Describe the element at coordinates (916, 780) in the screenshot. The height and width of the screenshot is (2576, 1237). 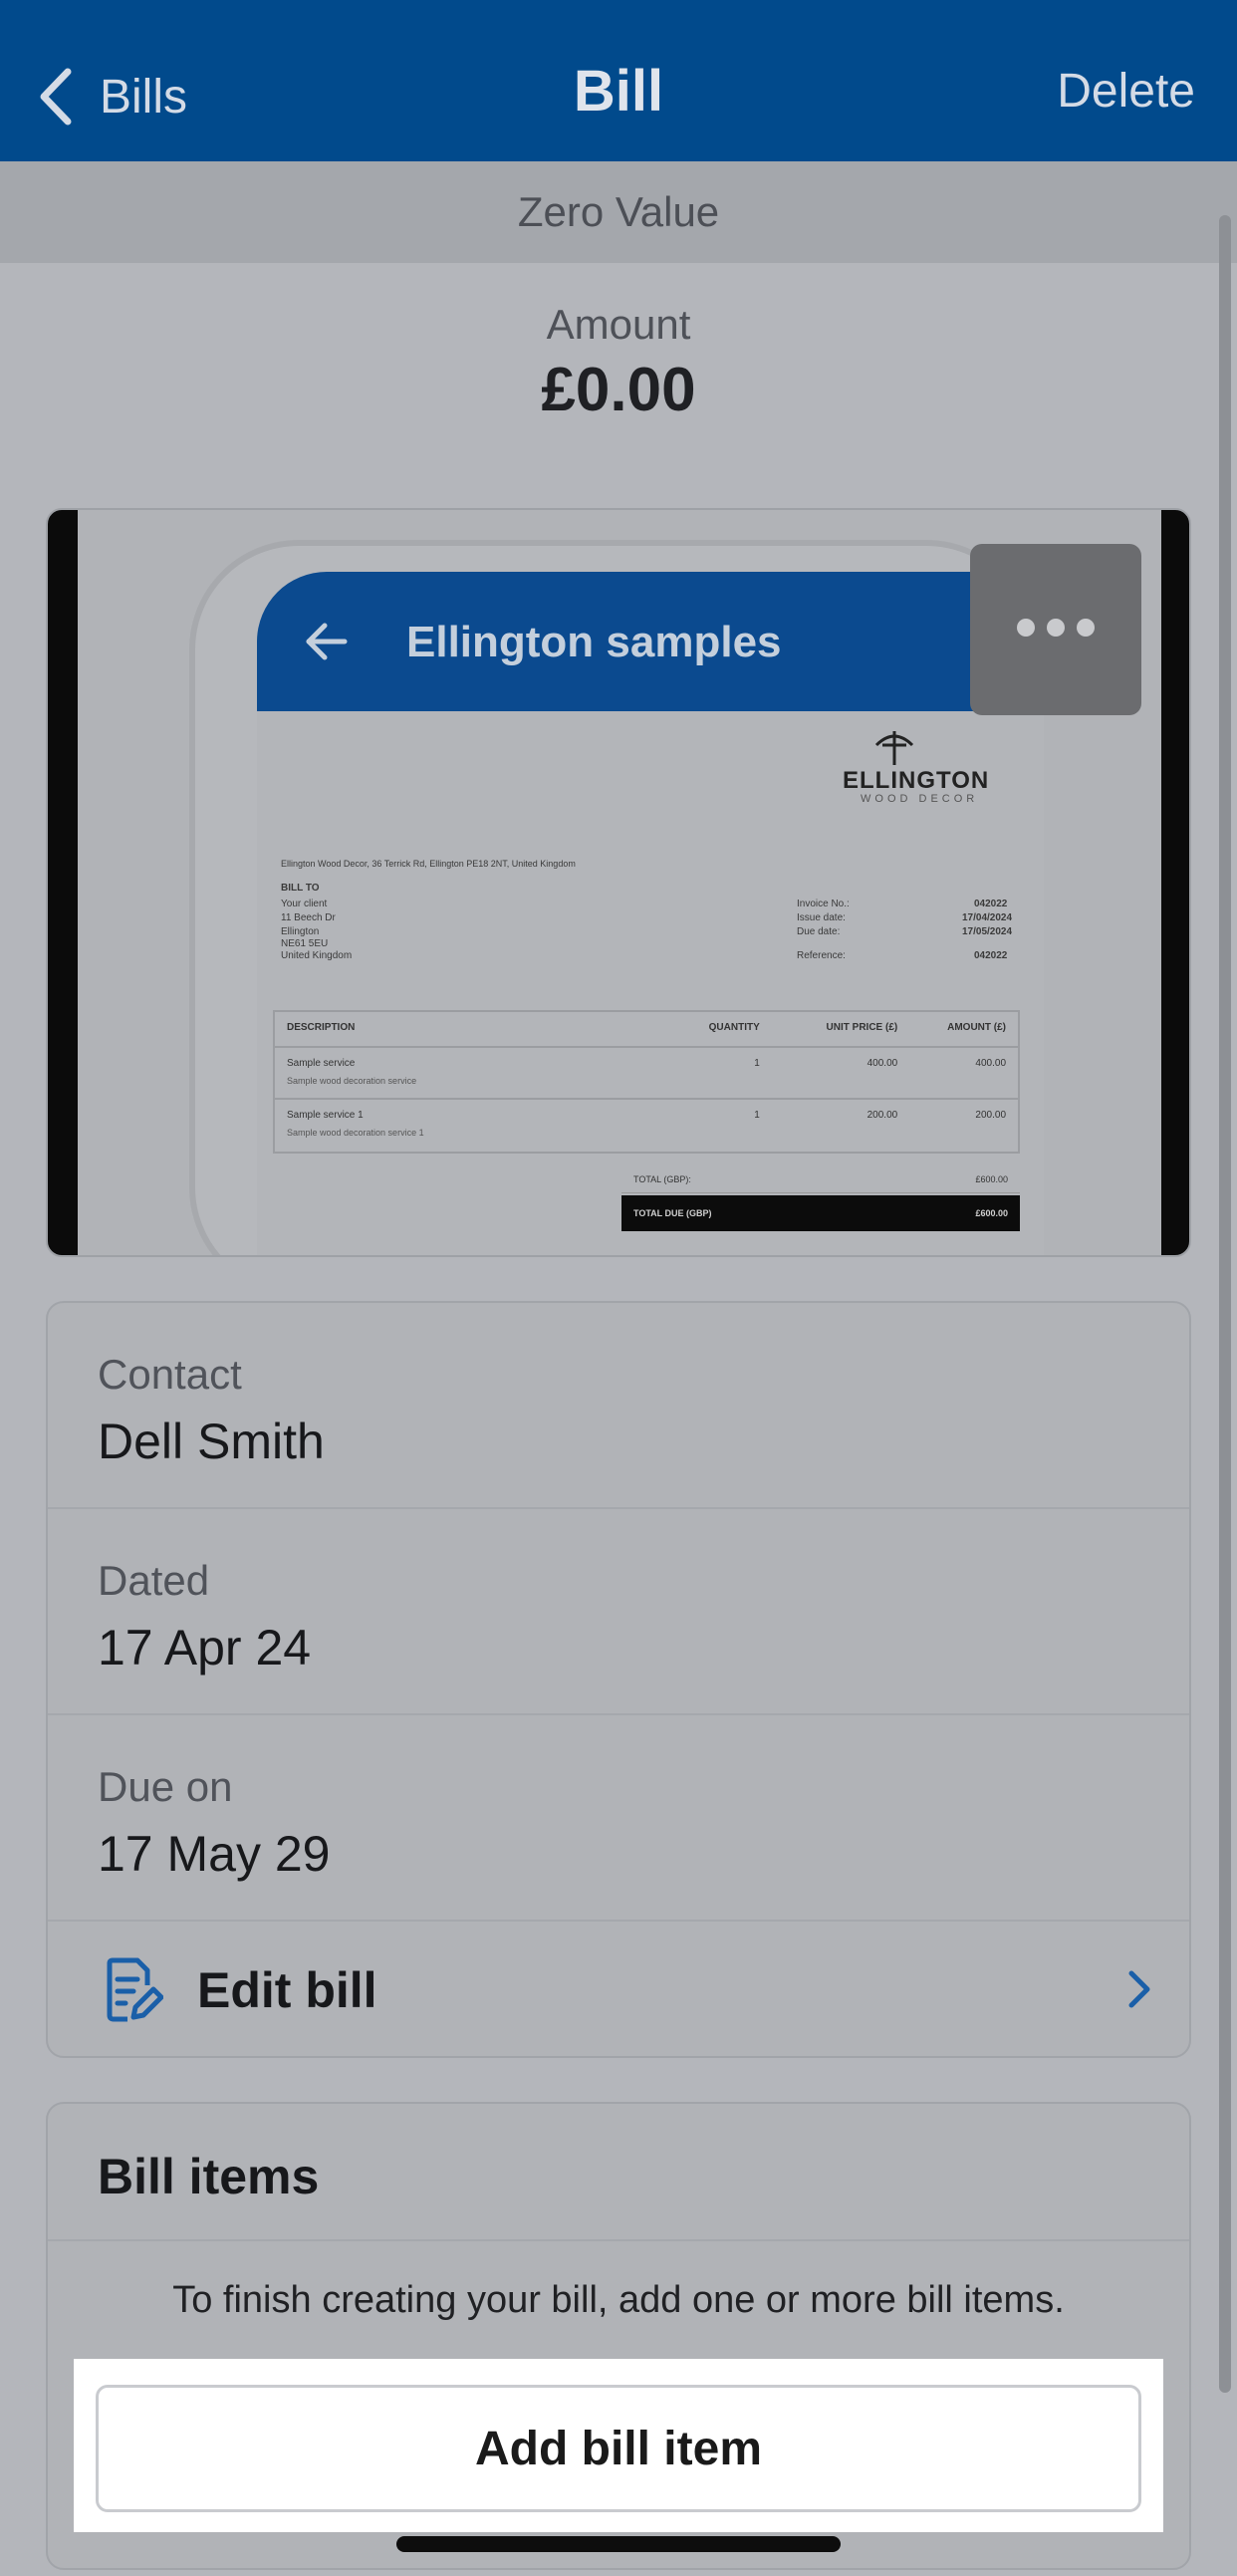
I see `logo-name: ELLINGTON` at that location.